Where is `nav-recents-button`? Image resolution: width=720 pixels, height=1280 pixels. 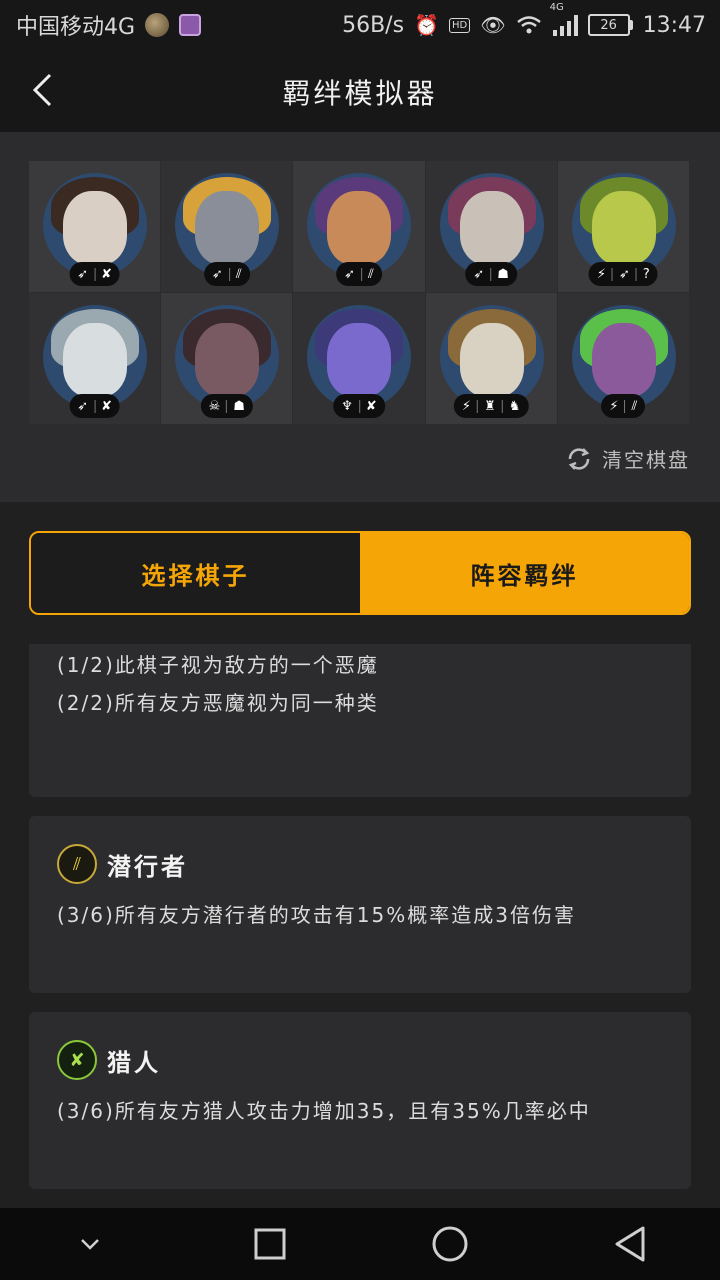 nav-recents-button is located at coordinates (270, 1244).